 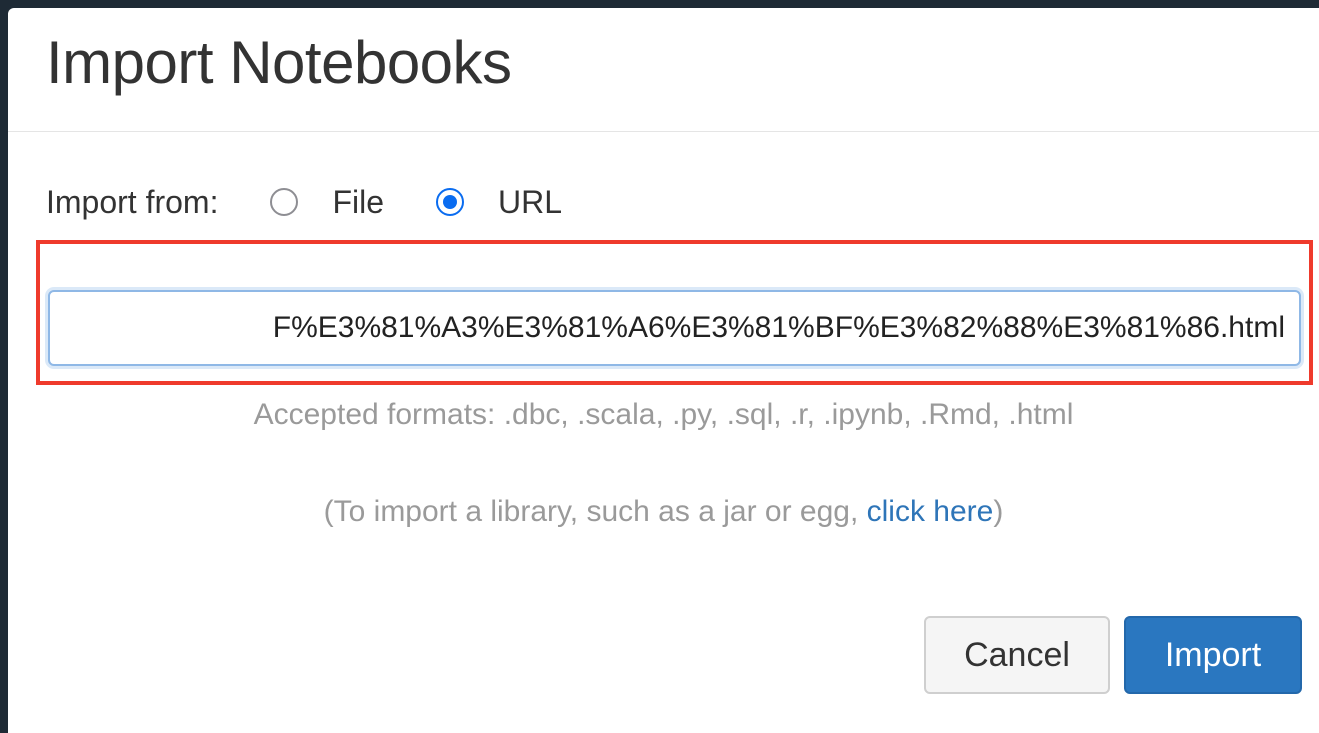 I want to click on radio-option-file: File, so click(x=327, y=202).